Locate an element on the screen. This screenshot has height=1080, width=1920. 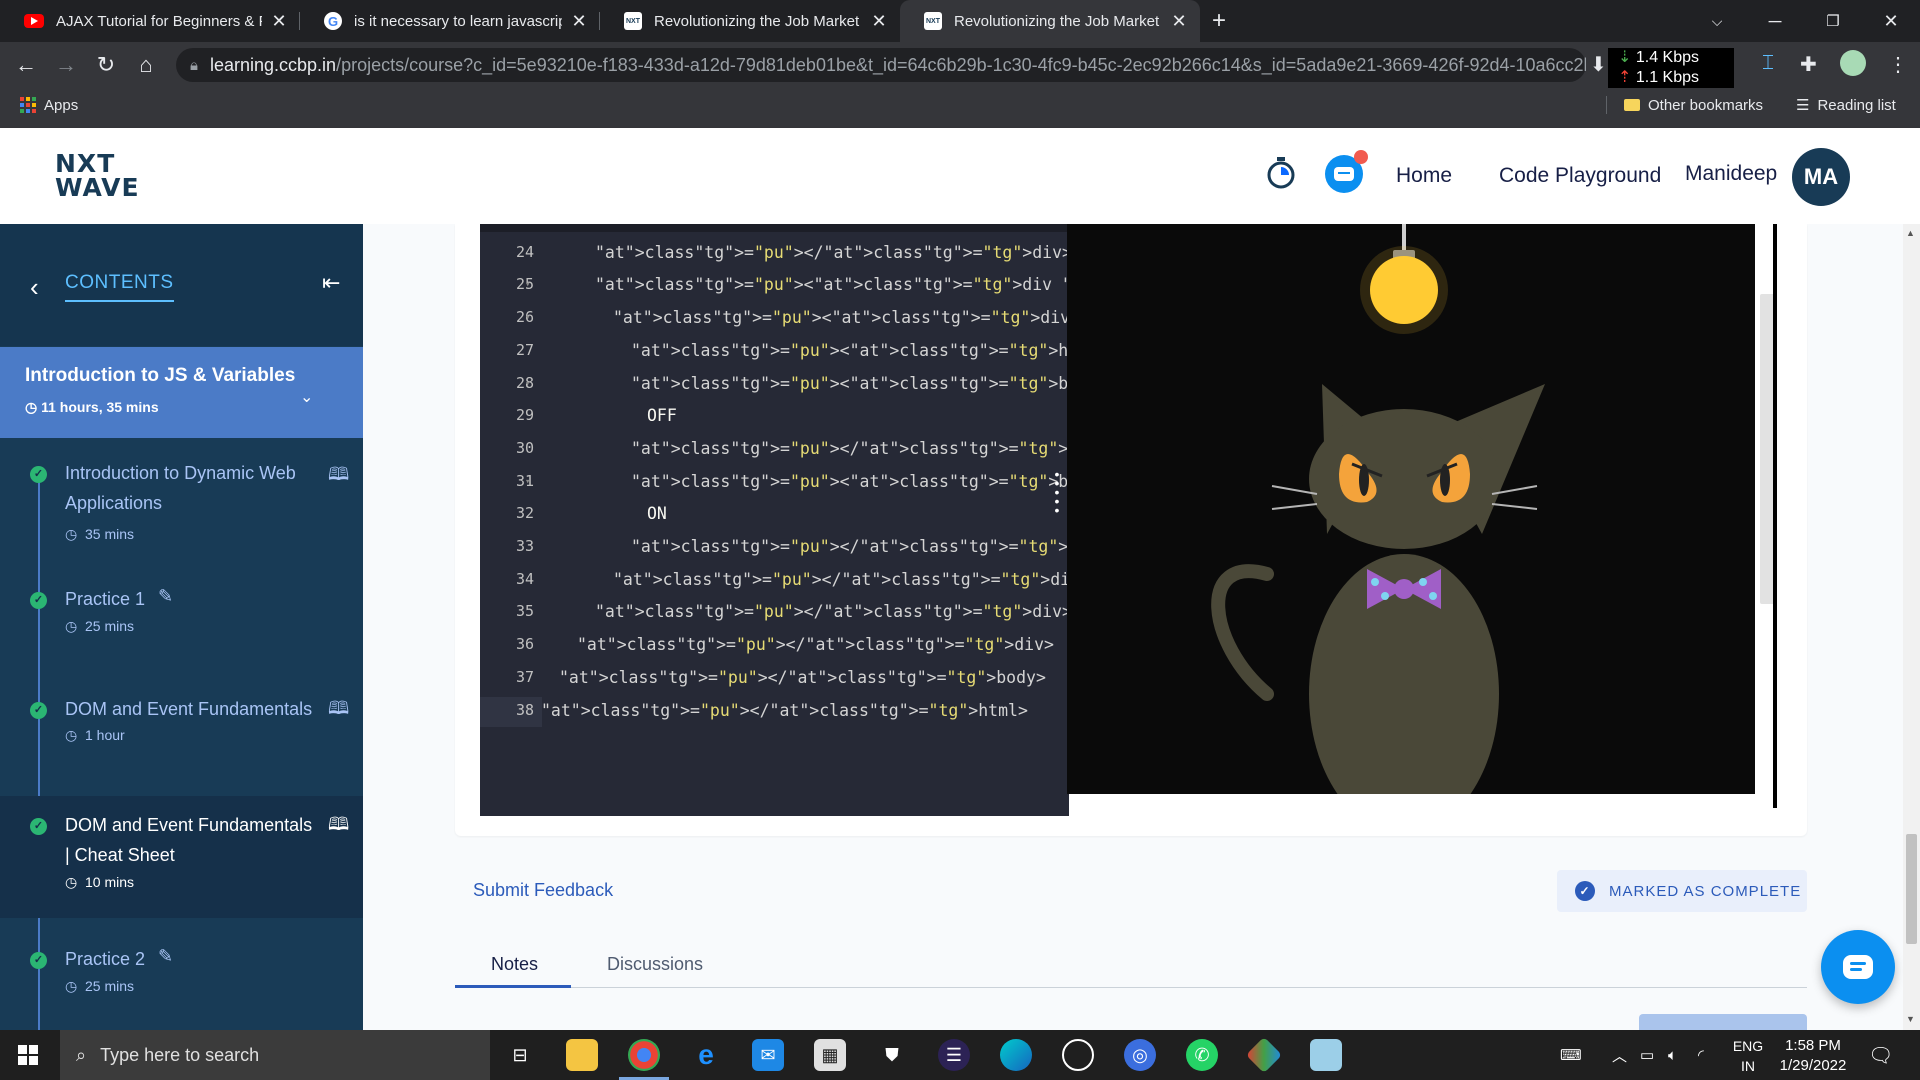
scroll-down-icon: ▼ is located at coordinates (1910, 1019).